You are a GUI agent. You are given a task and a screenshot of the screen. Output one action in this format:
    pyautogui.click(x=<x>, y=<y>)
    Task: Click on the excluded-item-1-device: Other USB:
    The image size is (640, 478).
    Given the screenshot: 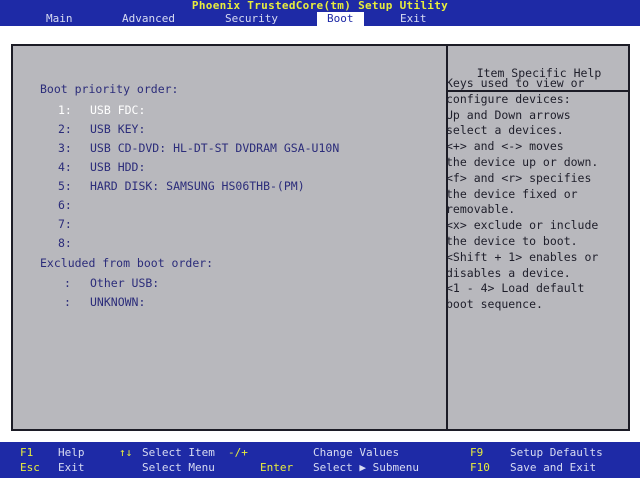 What is the action you would take?
    pyautogui.click(x=124, y=283)
    